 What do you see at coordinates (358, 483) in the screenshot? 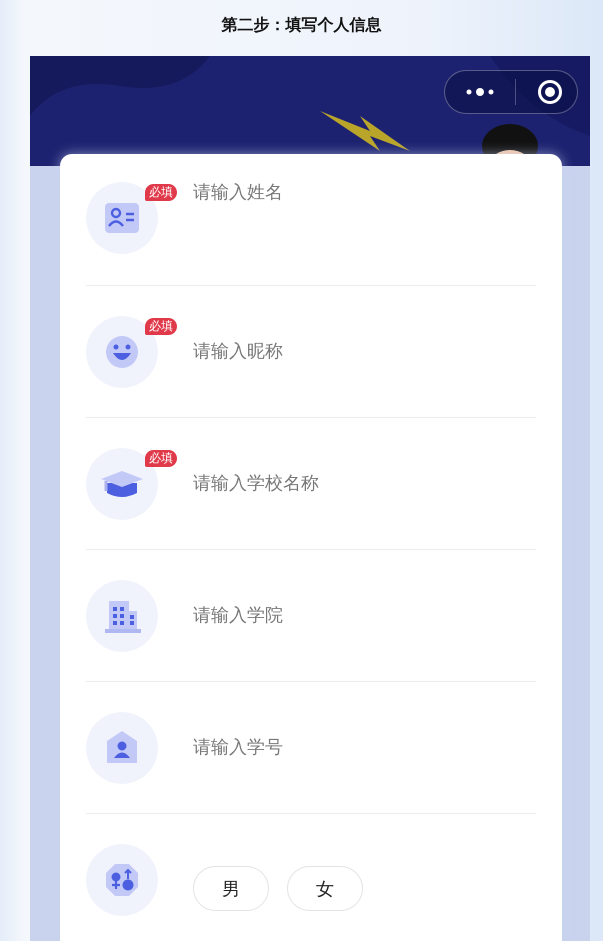
I see `input-field: 请输入学校名称` at bounding box center [358, 483].